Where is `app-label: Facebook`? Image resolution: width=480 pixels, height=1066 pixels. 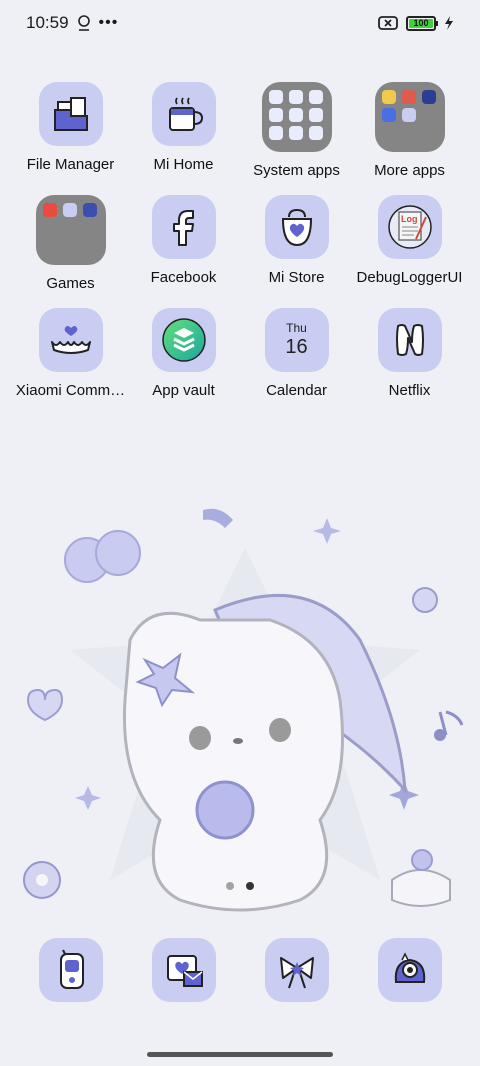
app-label: Facebook is located at coordinates (183, 277).